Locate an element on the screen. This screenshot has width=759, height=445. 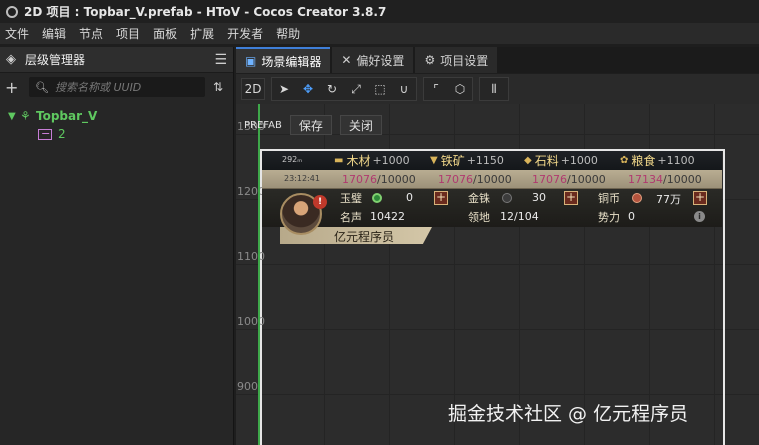
align-menu-icon: ⫴ is located at coordinates (494, 89).